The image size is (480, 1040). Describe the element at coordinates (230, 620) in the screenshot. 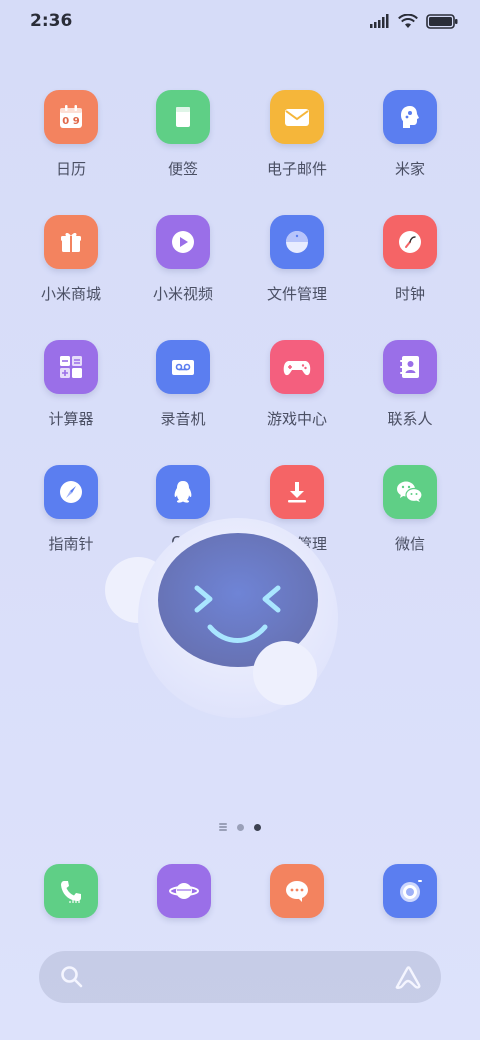

I see `mascot-widget` at that location.